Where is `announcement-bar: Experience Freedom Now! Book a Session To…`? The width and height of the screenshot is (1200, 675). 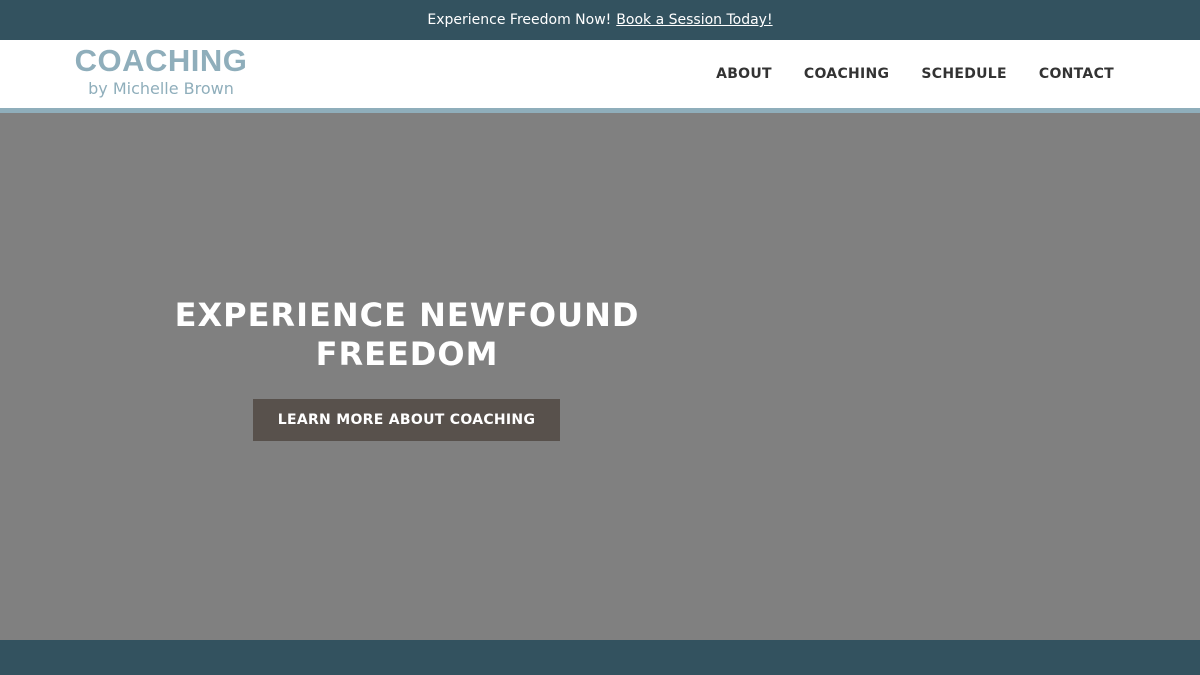 announcement-bar: Experience Freedom Now! Book a Session To… is located at coordinates (600, 20).